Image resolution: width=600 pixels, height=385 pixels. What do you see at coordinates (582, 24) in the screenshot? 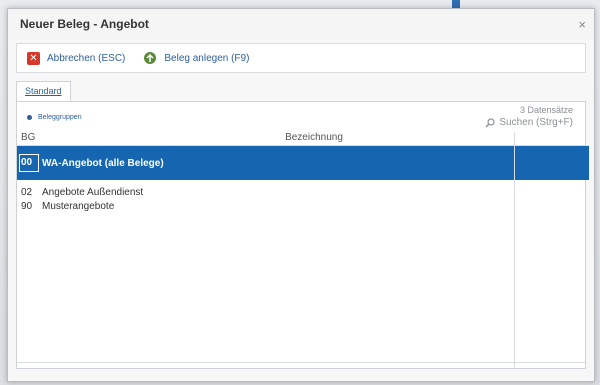
I see `close-icon: ×` at bounding box center [582, 24].